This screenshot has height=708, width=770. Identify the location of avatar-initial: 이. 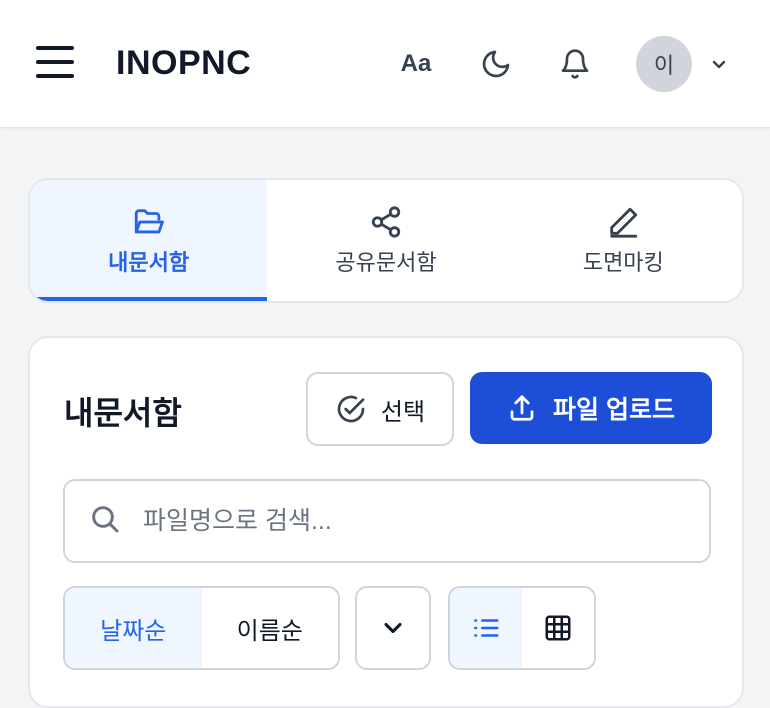
(664, 65).